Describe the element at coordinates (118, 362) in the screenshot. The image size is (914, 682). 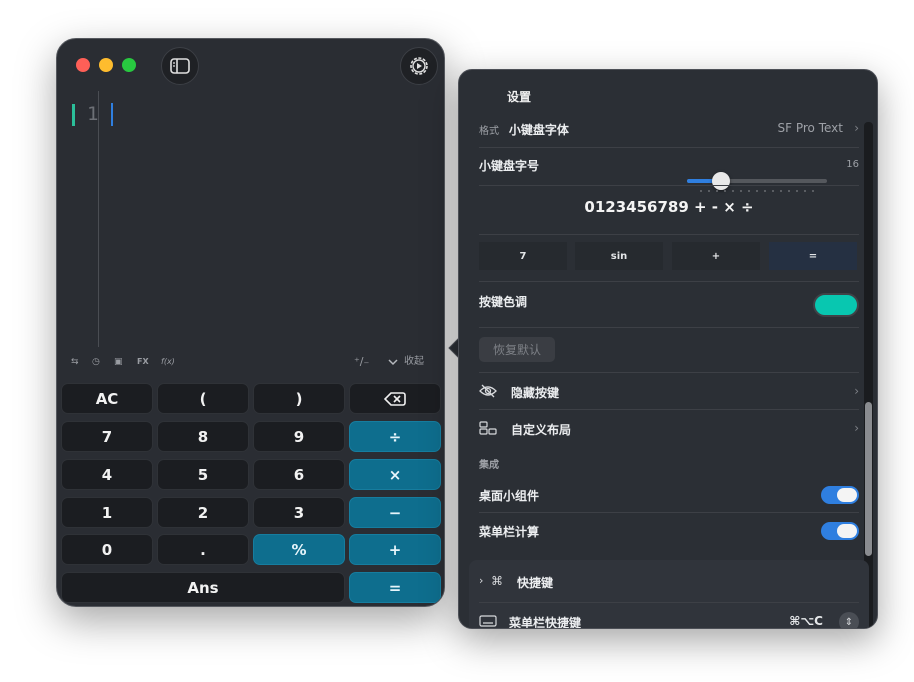
I see `memory-icon: ▣` at that location.